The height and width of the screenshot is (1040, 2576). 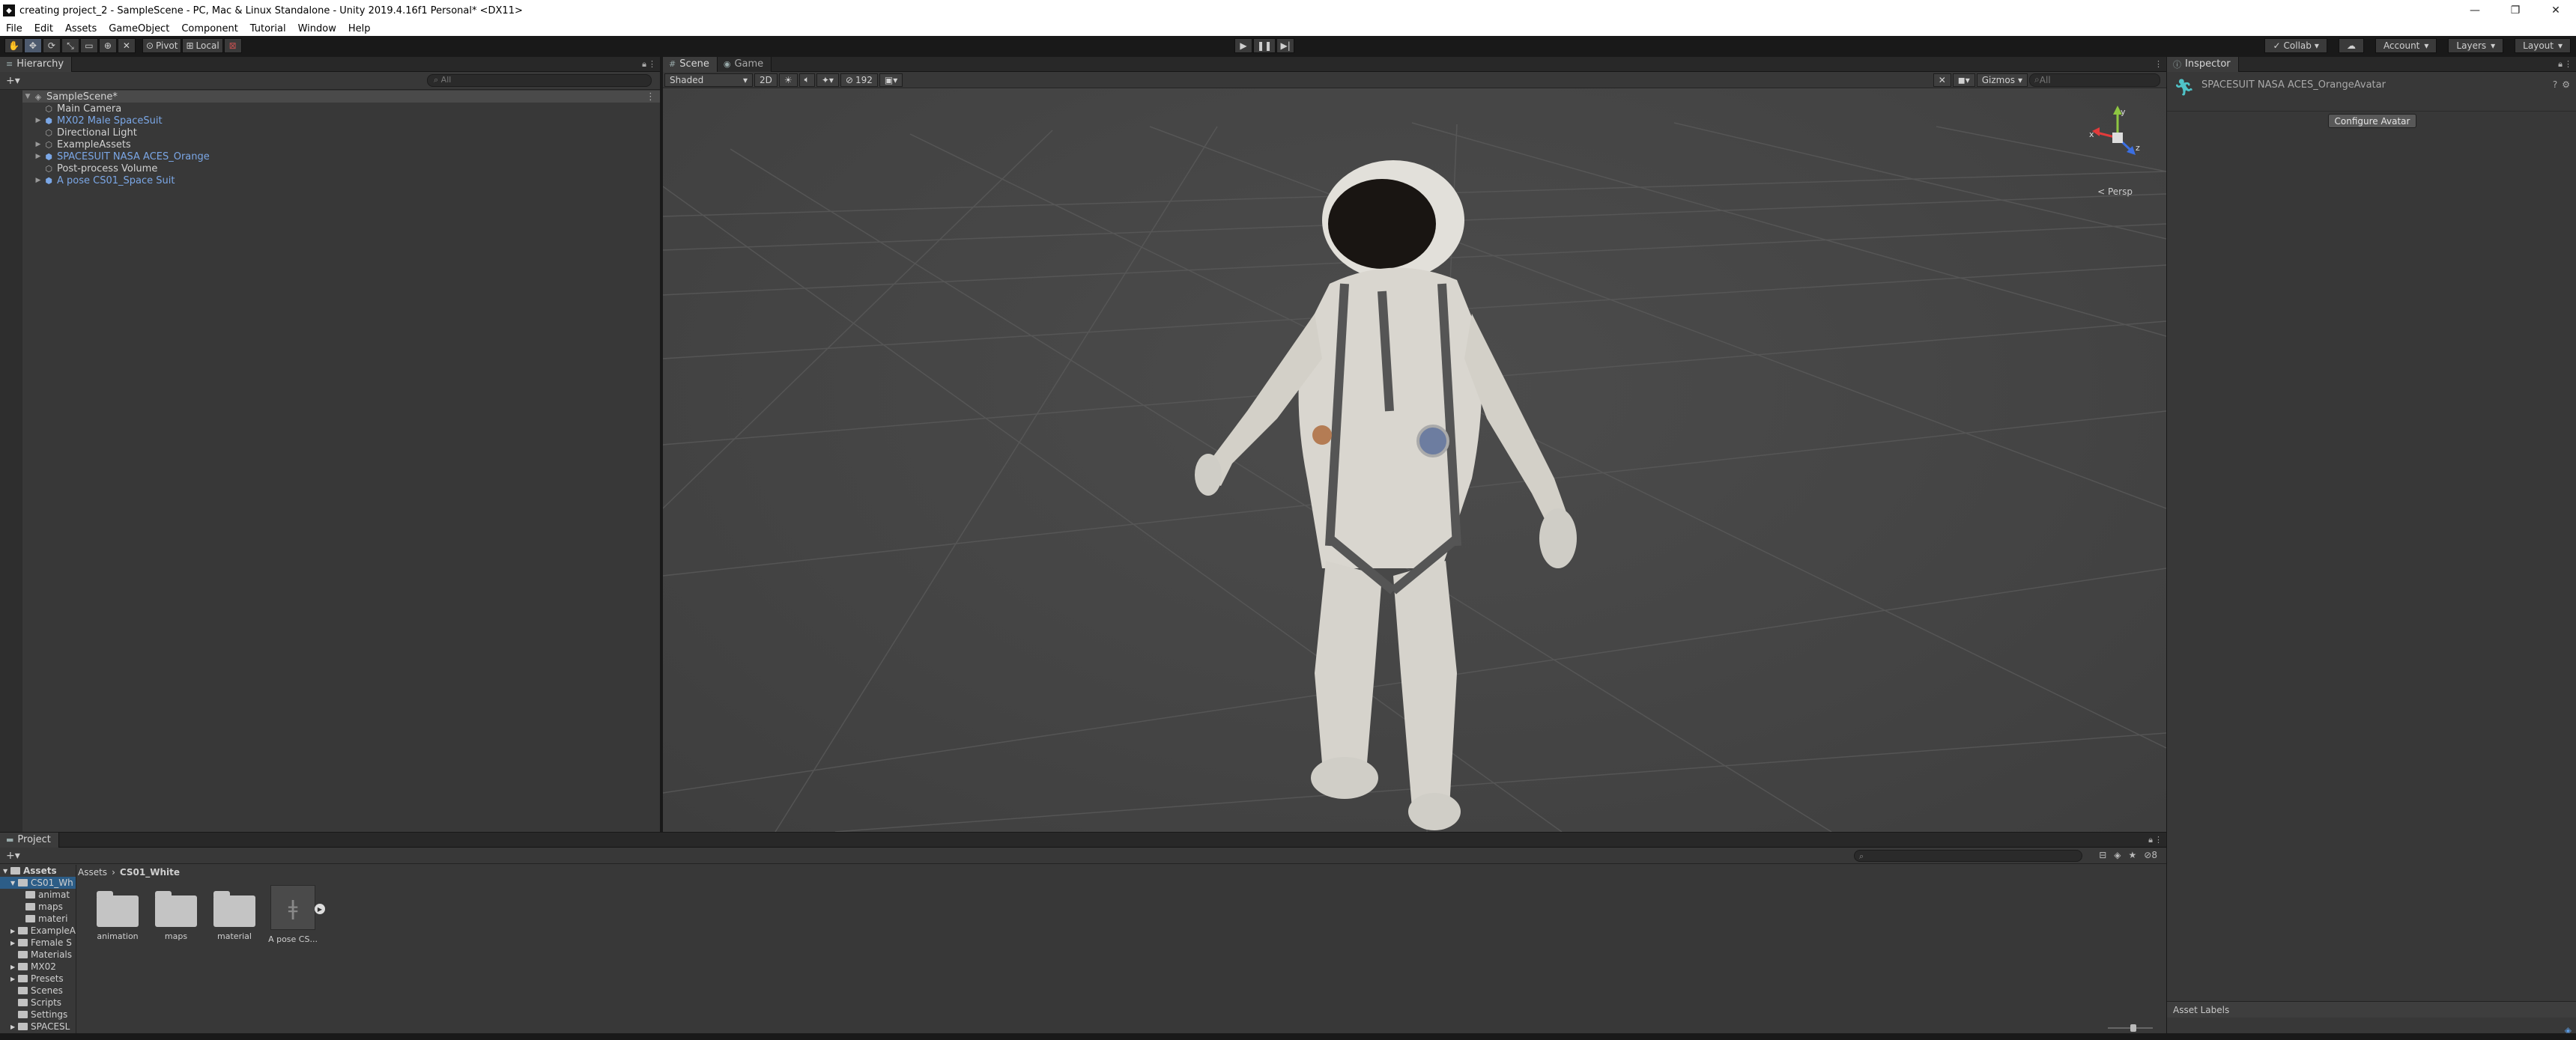 What do you see at coordinates (828, 80) in the screenshot?
I see `effects-toggle-icon: ✦▾` at bounding box center [828, 80].